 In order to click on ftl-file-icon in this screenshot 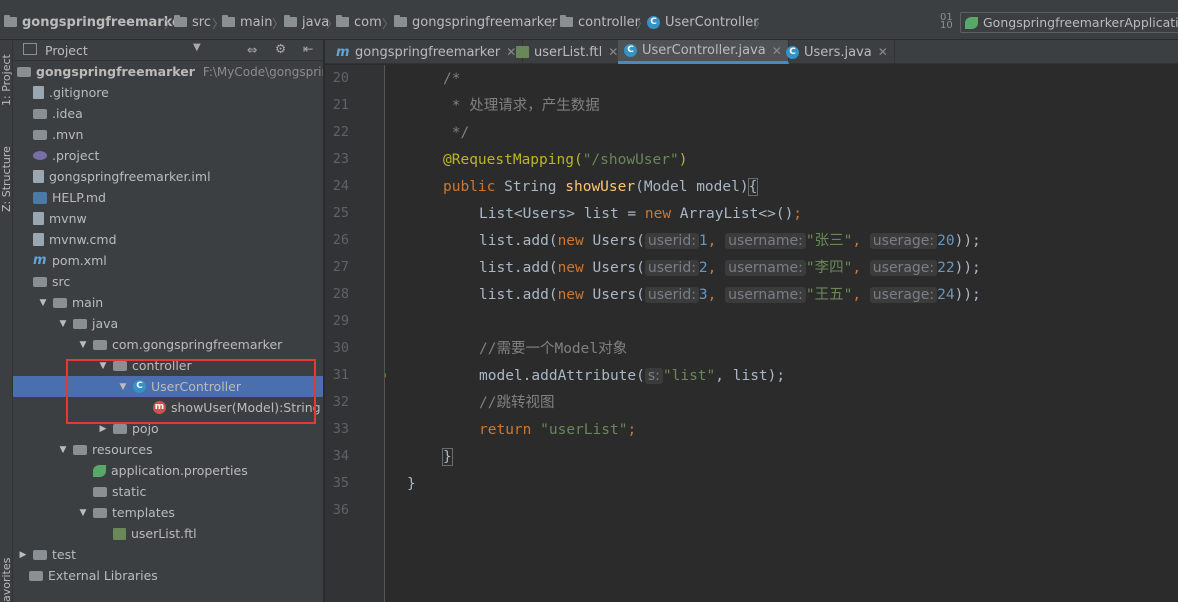, I will do `click(522, 52)`.